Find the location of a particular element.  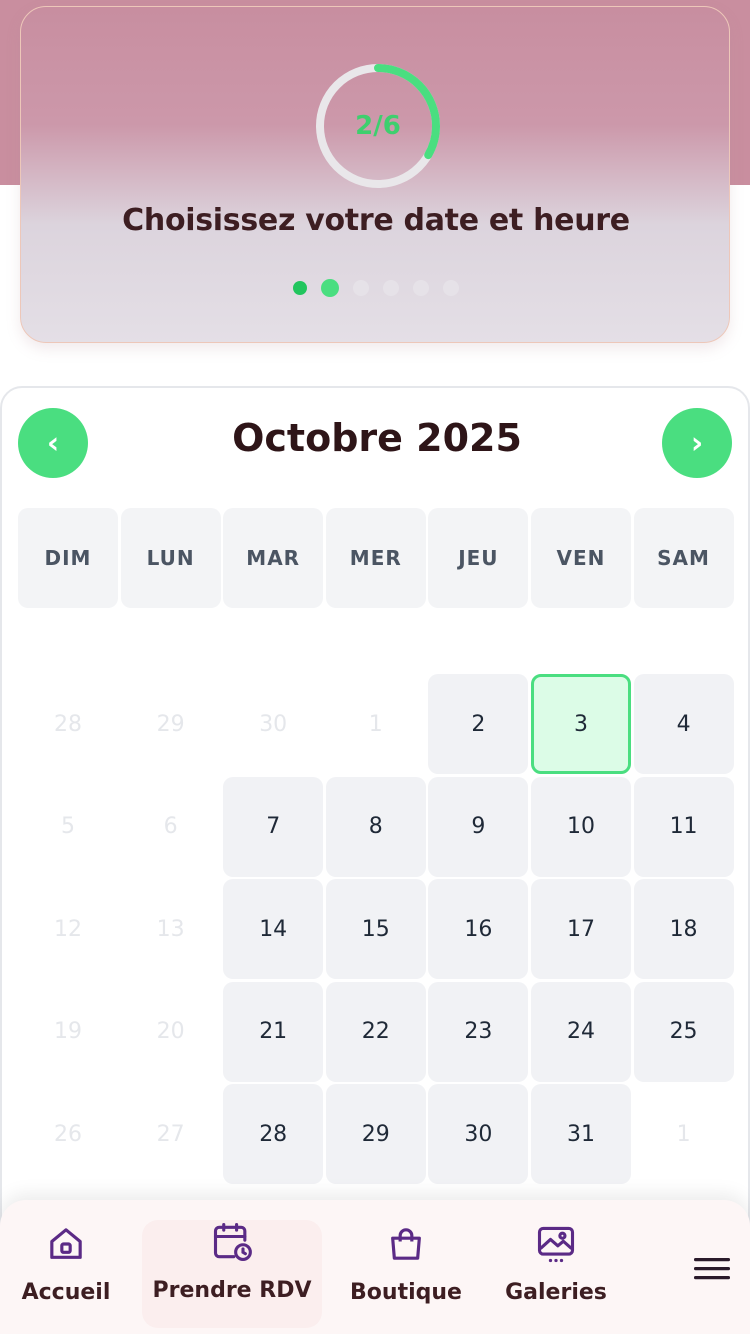

weekday-label: VEN is located at coordinates (580, 558).